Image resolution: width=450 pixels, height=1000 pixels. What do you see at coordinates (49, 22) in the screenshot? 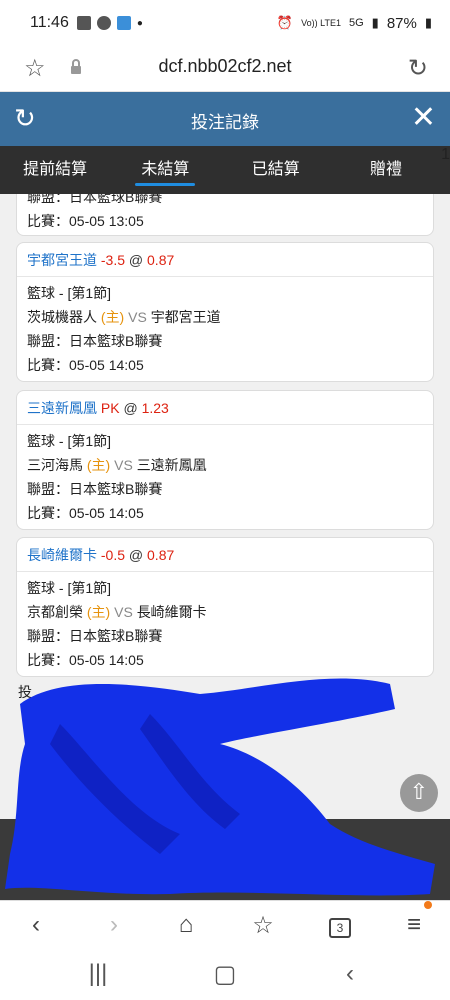
I see `status-time: 11:46` at bounding box center [49, 22].